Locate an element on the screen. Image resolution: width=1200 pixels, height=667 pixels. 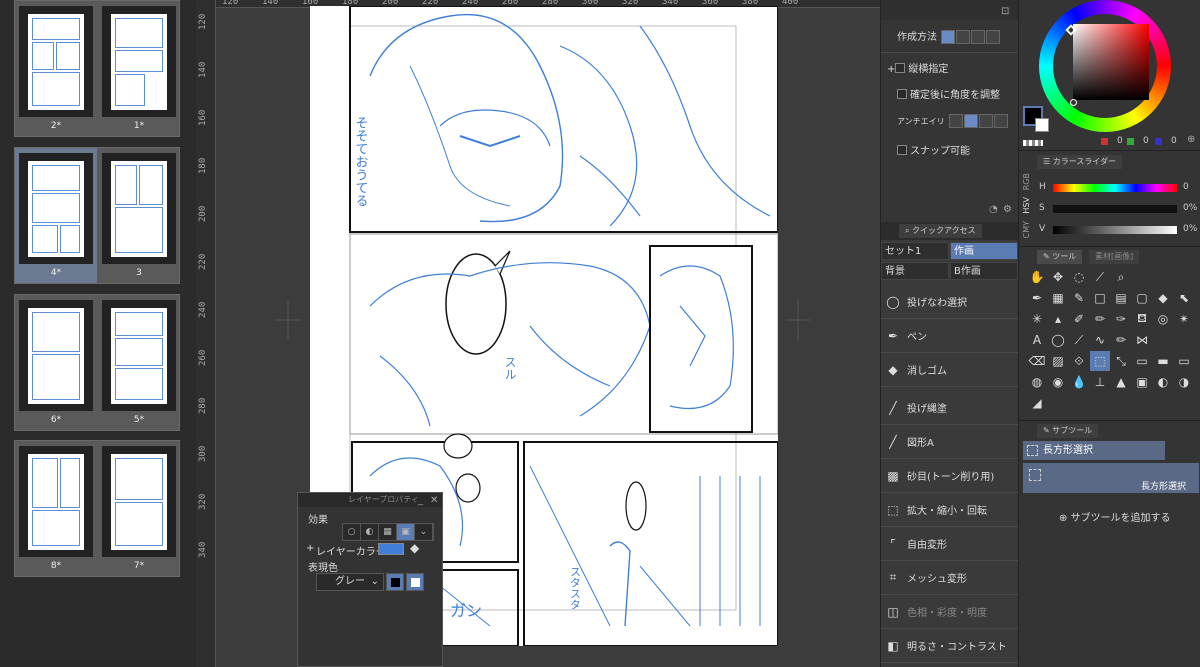
add-selection-icon is located at coordinates (963, 37).